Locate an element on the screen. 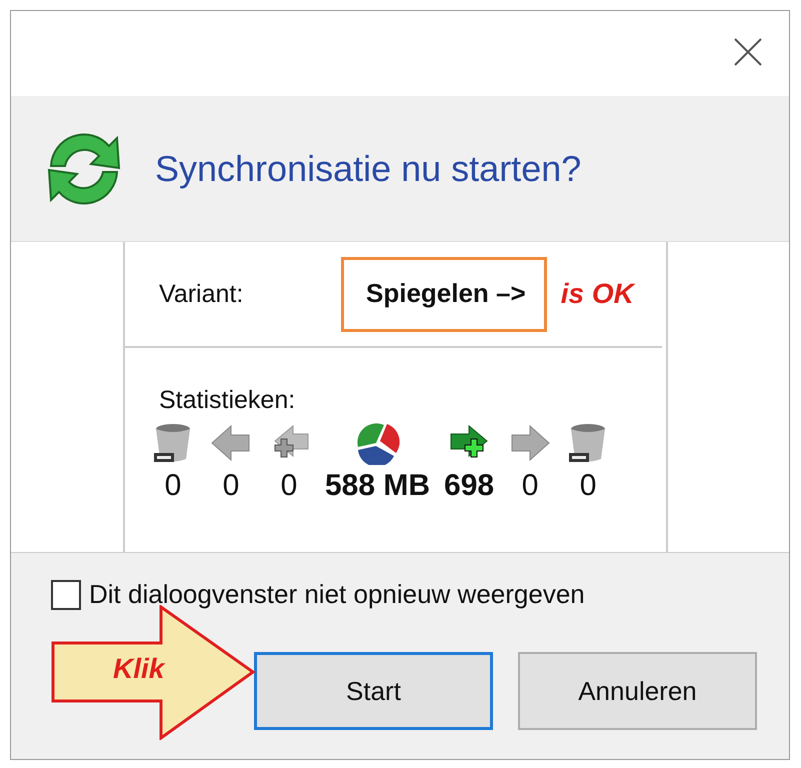 This screenshot has width=801, height=768. statistics-label: Statistieken: is located at coordinates (227, 400).